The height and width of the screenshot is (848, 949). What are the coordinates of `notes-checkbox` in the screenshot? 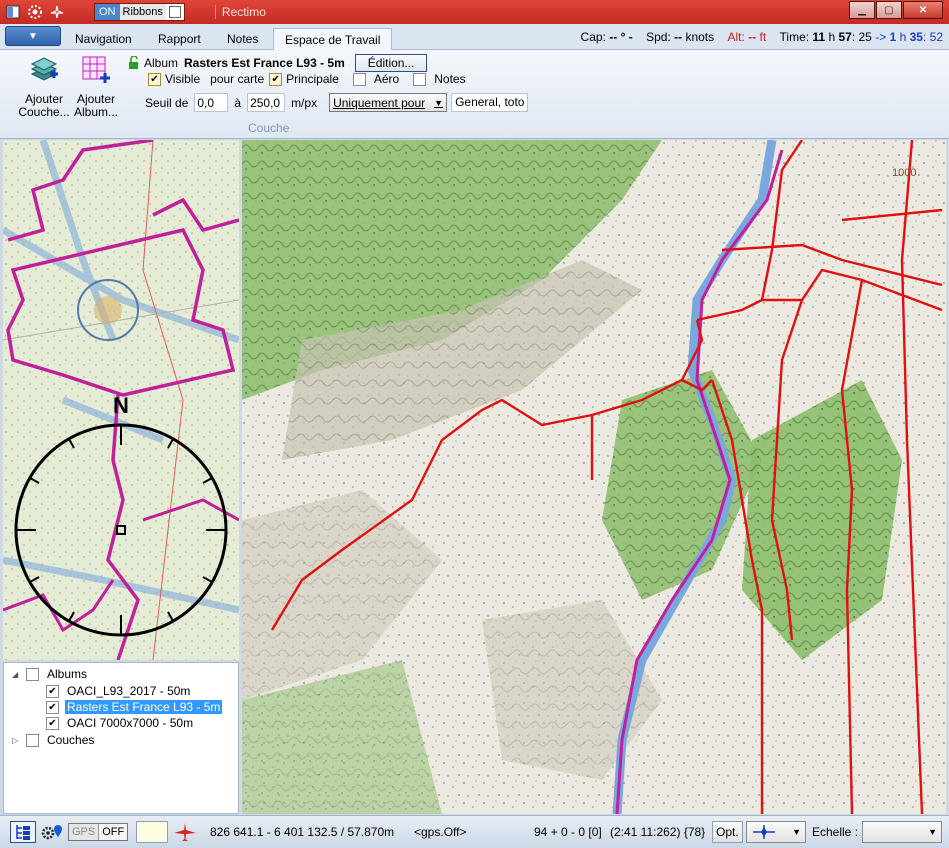 It's located at (420, 79).